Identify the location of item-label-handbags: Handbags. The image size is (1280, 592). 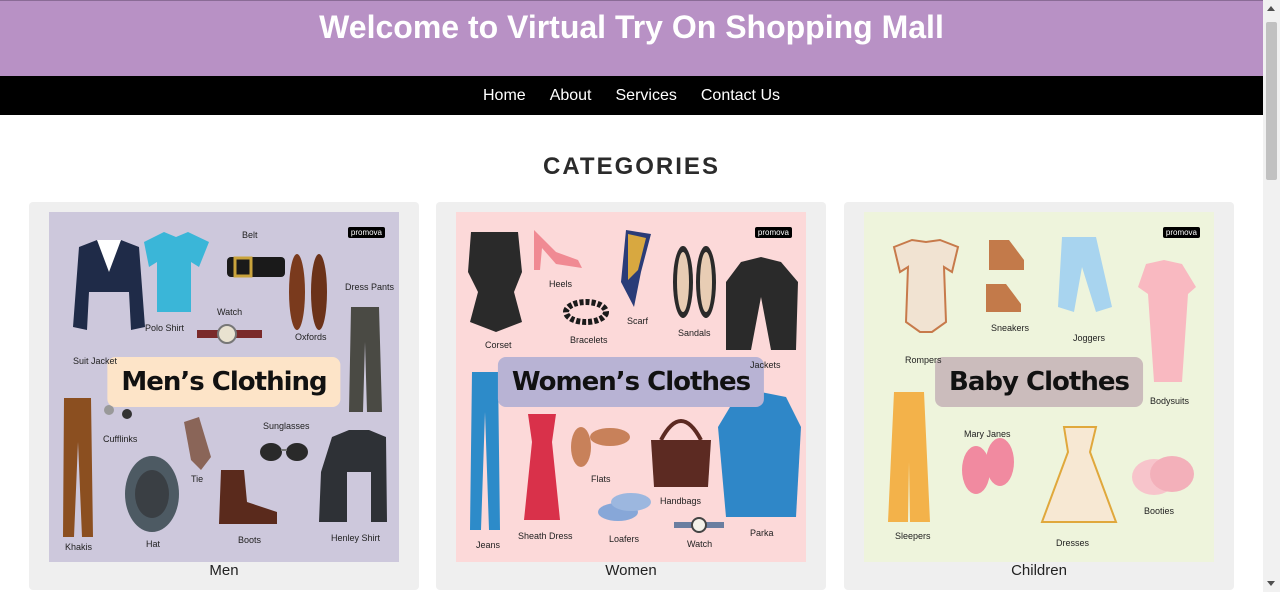
(681, 501).